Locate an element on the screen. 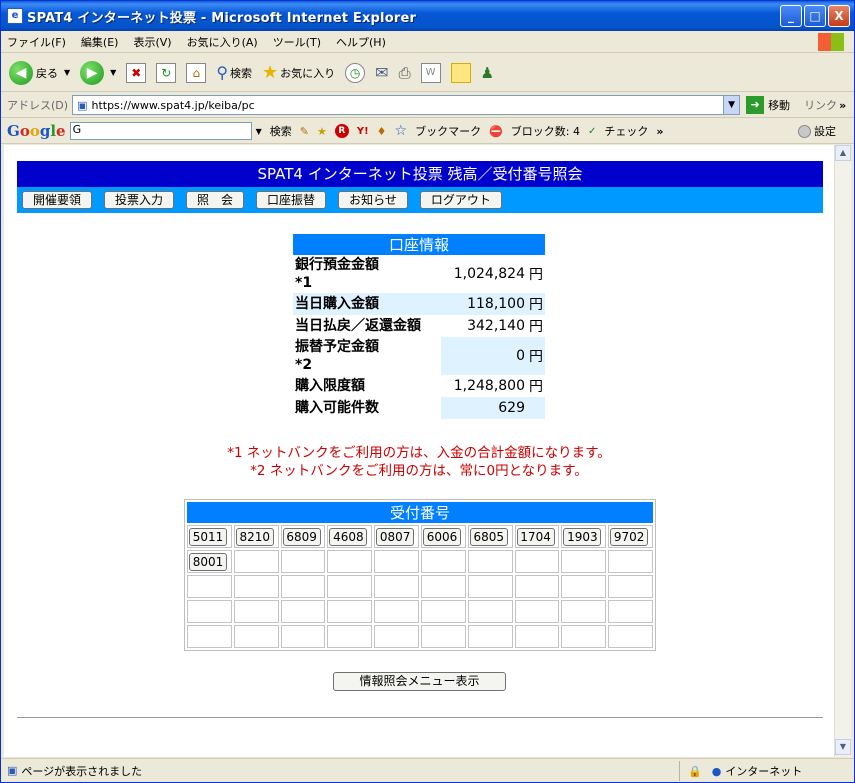  nav-kaisai-button: 開催要領 is located at coordinates (57, 200).